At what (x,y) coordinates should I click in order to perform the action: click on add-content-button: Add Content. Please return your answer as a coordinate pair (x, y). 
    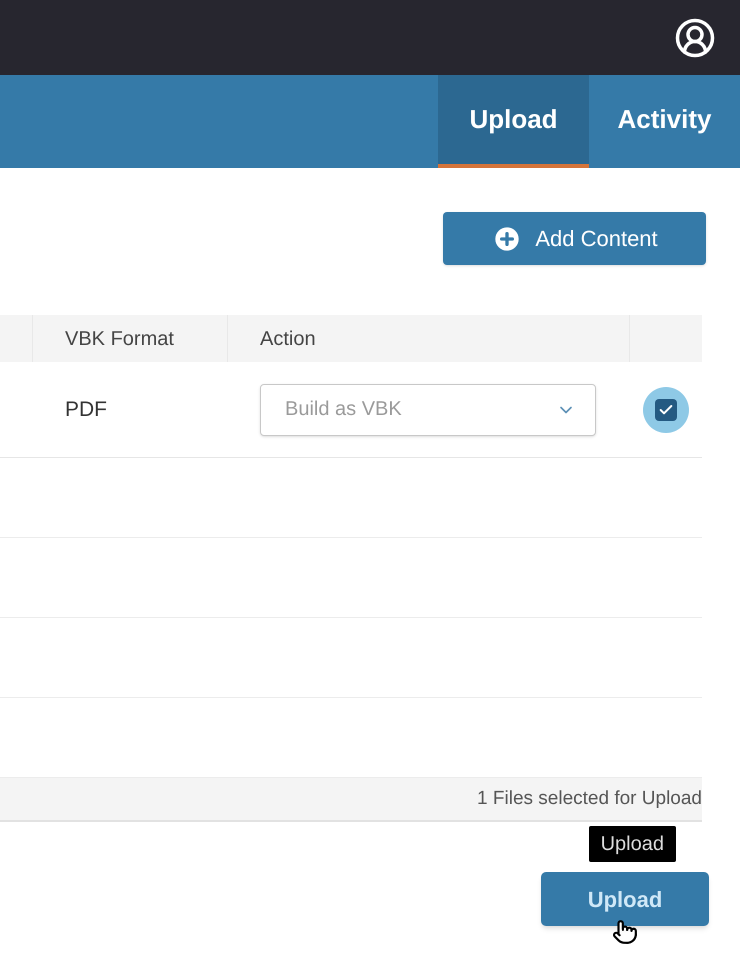
    Looking at the image, I should click on (574, 238).